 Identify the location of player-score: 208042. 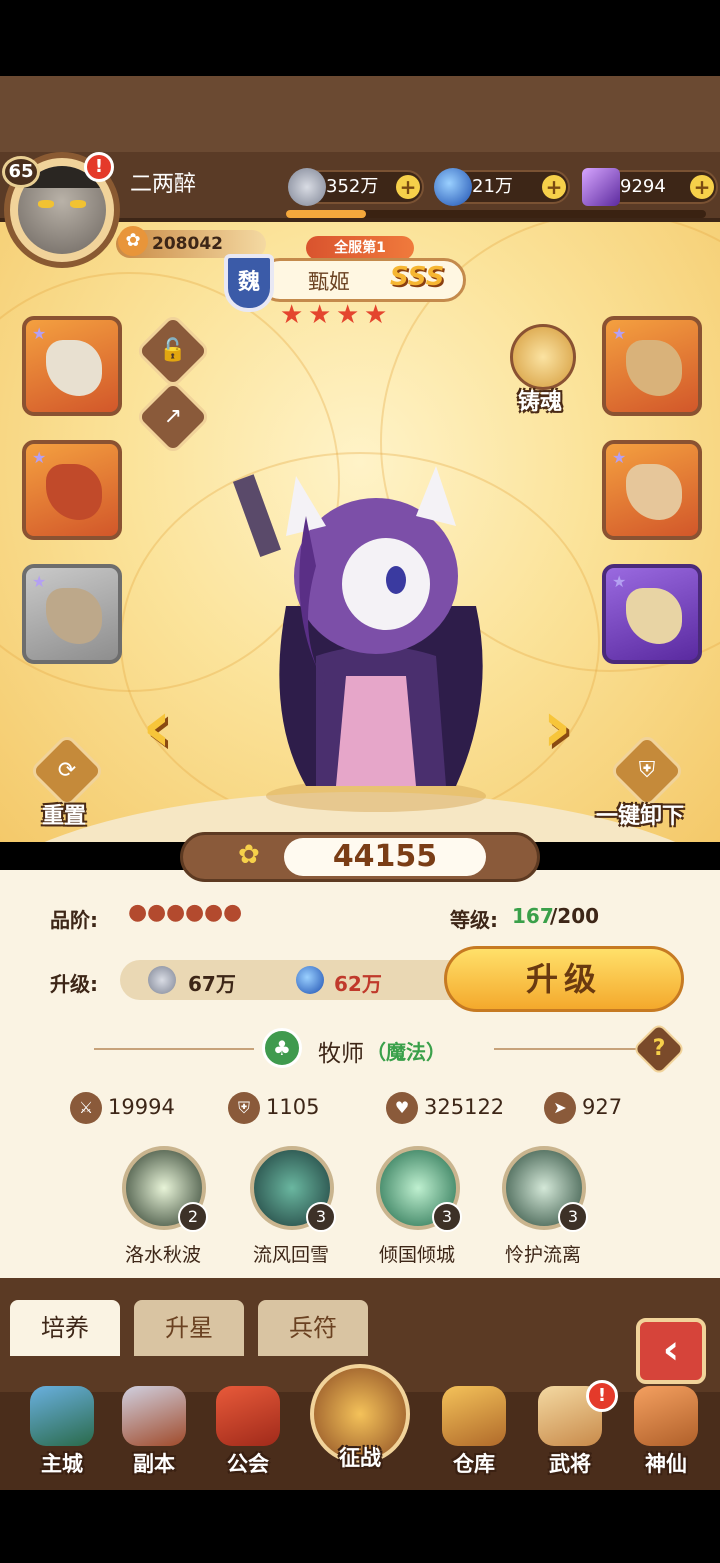
(187, 244).